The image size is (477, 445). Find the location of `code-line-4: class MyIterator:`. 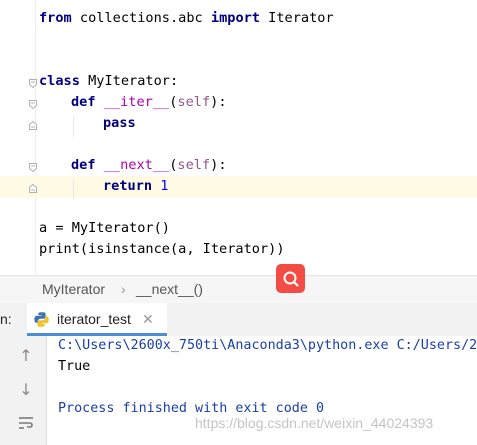

code-line-4: class MyIterator: is located at coordinates (108, 81).